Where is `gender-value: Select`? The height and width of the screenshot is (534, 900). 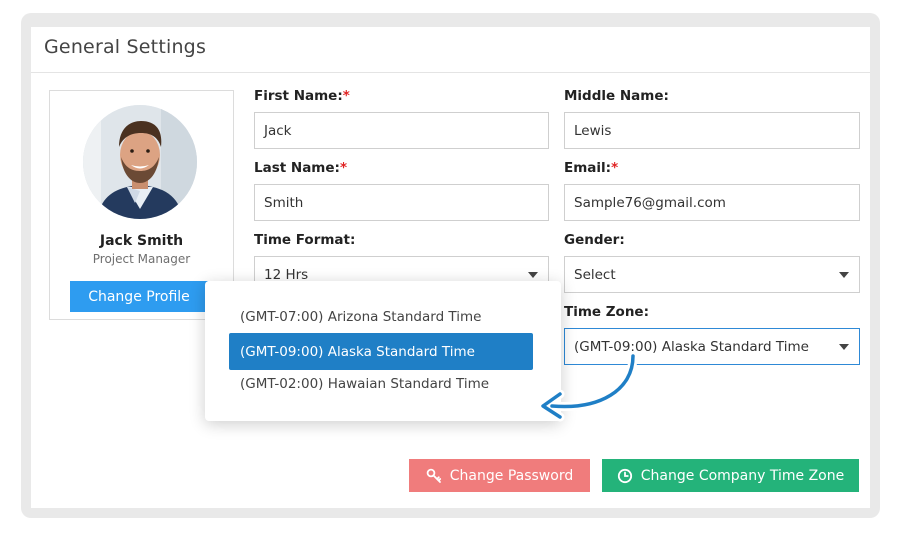 gender-value: Select is located at coordinates (595, 274).